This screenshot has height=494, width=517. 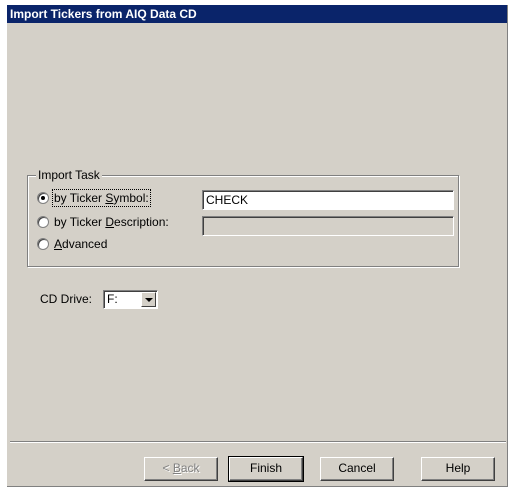 What do you see at coordinates (101, 198) in the screenshot?
I see `radio-label-symbol: by Ticker Symbol:` at bounding box center [101, 198].